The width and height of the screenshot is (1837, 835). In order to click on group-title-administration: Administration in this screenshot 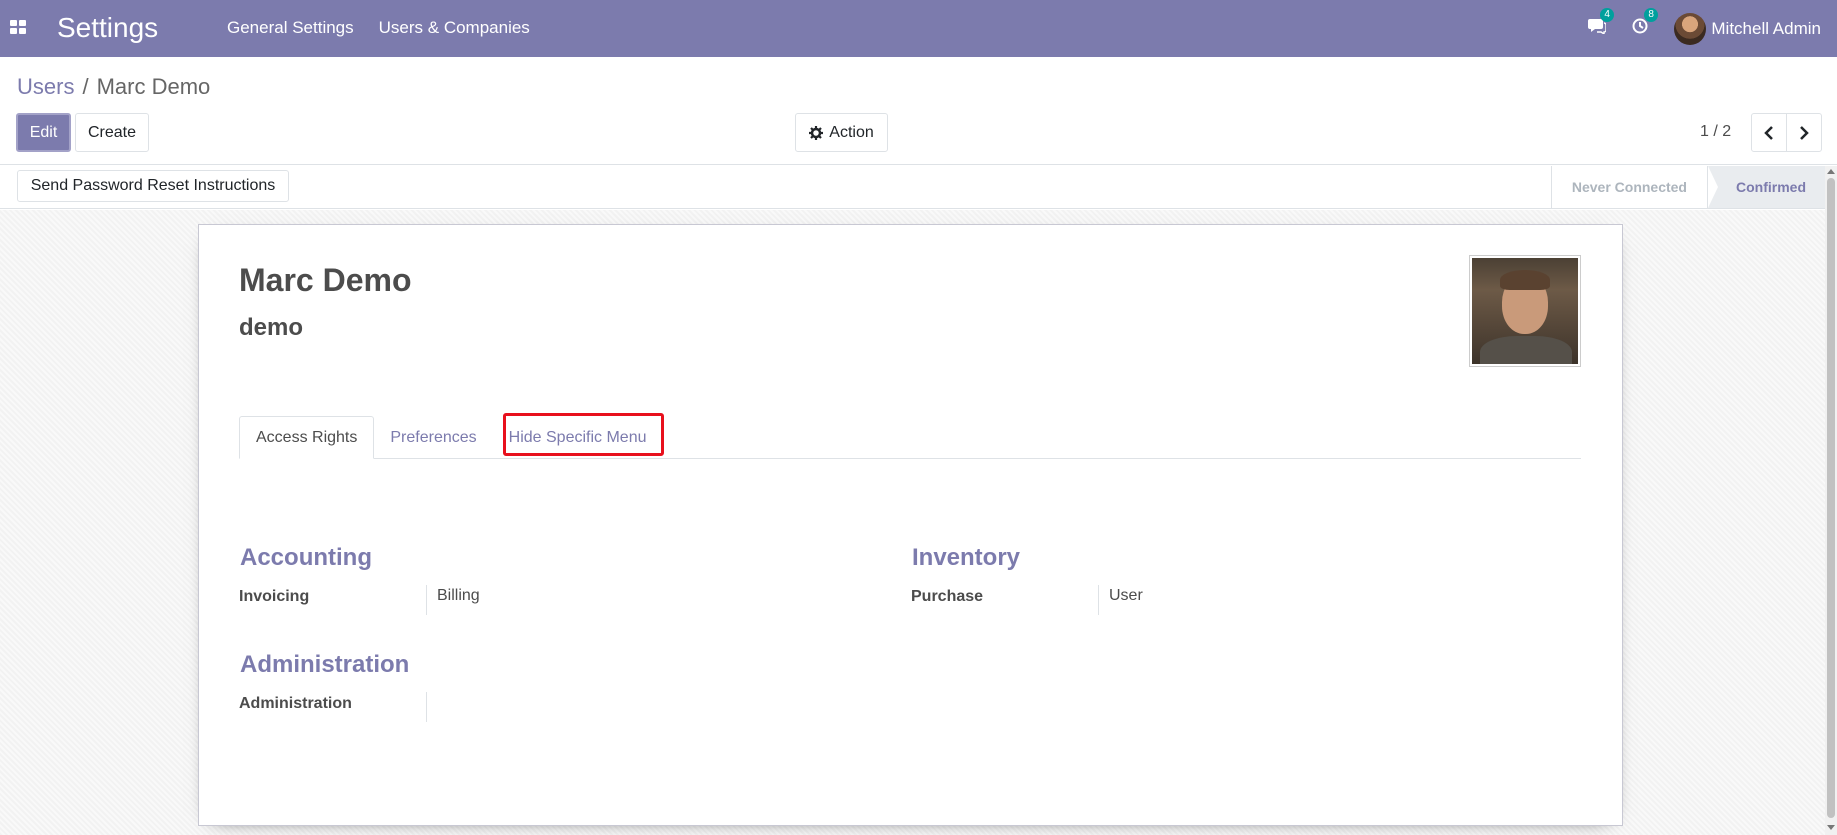, I will do `click(325, 664)`.